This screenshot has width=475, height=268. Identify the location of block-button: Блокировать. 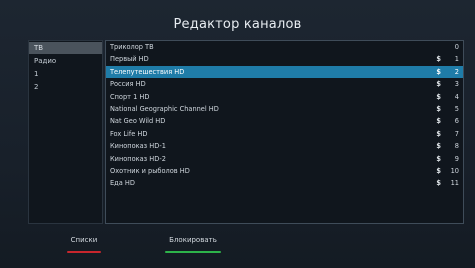
(193, 244).